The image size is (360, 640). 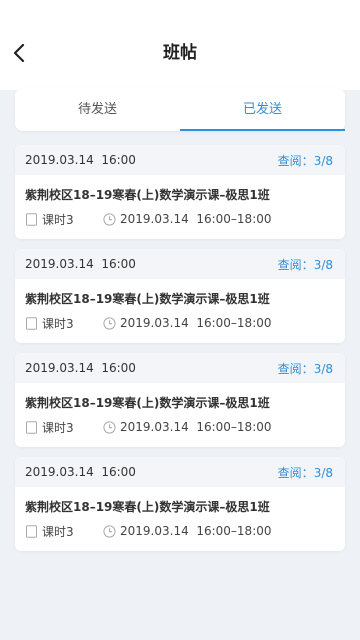 I want to click on nav-bar: 班帖, so click(x=180, y=45).